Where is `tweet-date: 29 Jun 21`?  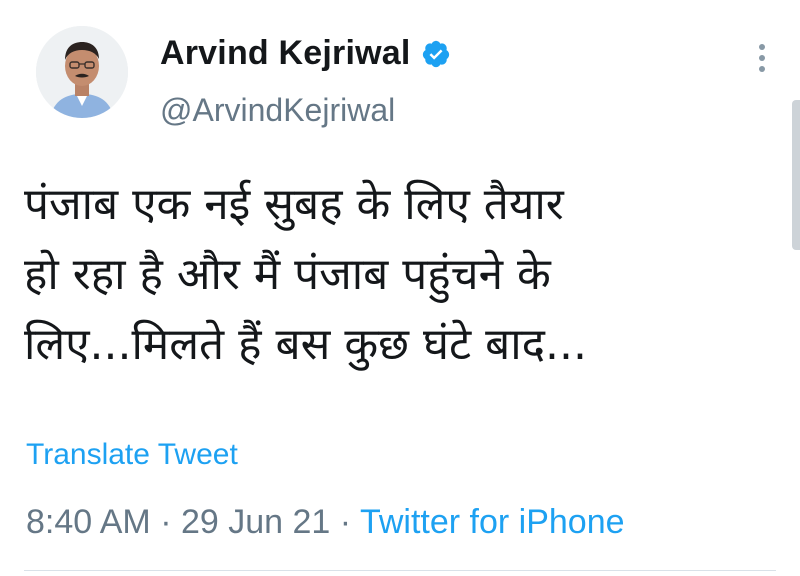 tweet-date: 29 Jun 21 is located at coordinates (255, 522).